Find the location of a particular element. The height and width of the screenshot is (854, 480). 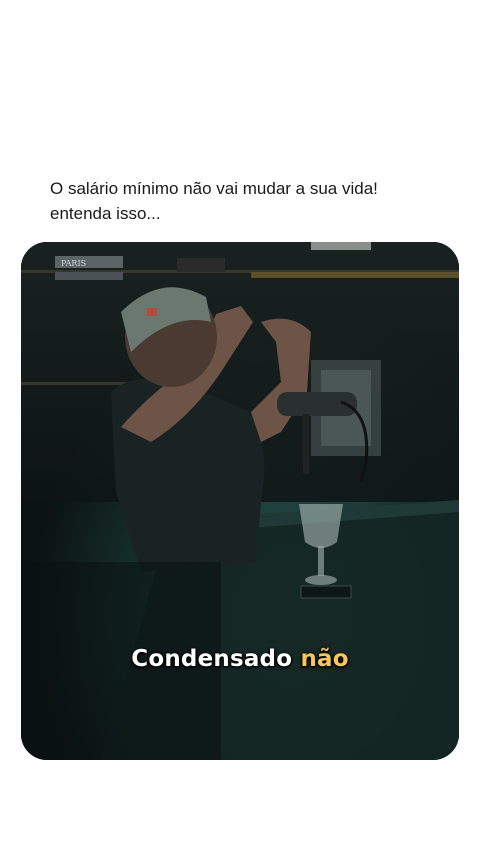

glass-icon is located at coordinates (321, 526).